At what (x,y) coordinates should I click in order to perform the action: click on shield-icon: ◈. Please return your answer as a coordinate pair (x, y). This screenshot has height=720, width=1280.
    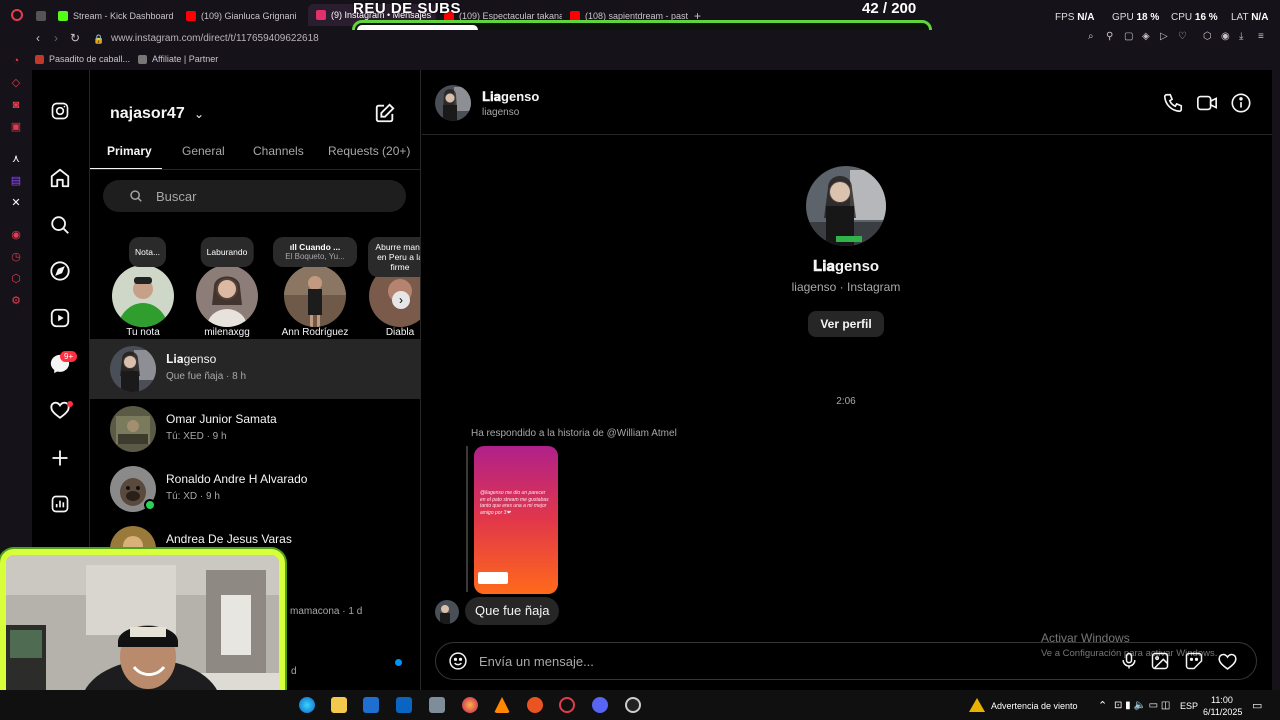
    Looking at the image, I should click on (1146, 36).